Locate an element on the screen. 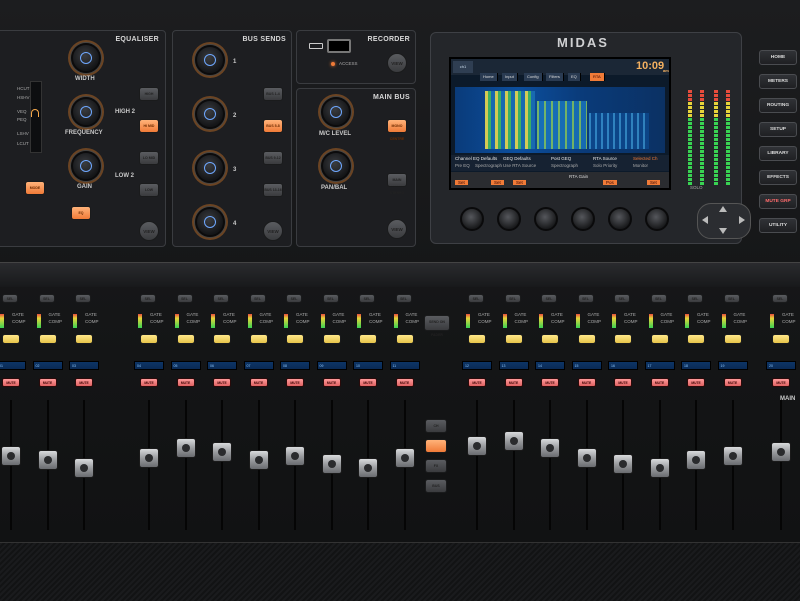  home-button: HOME is located at coordinates (778, 57).